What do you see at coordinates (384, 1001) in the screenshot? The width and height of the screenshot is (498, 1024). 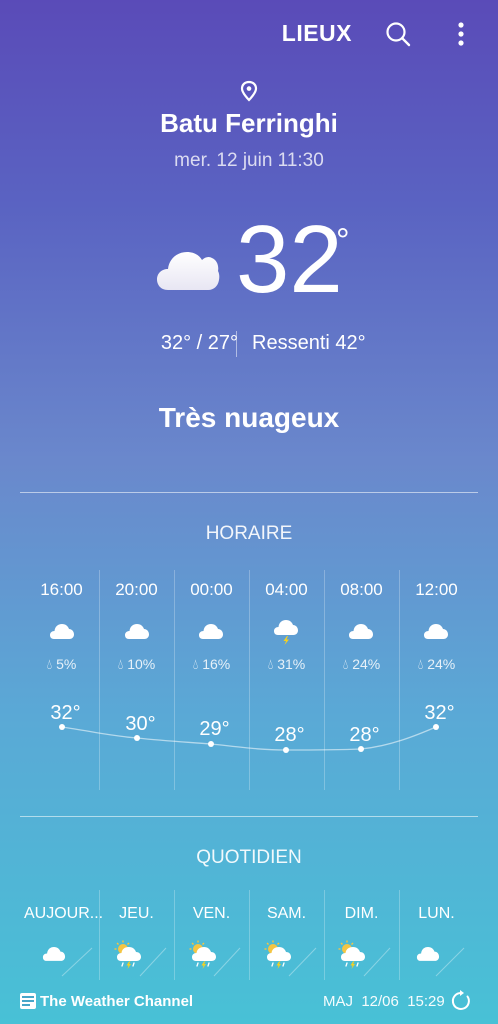 I see `last-updated: MAJ 12/06 15:29` at bounding box center [384, 1001].